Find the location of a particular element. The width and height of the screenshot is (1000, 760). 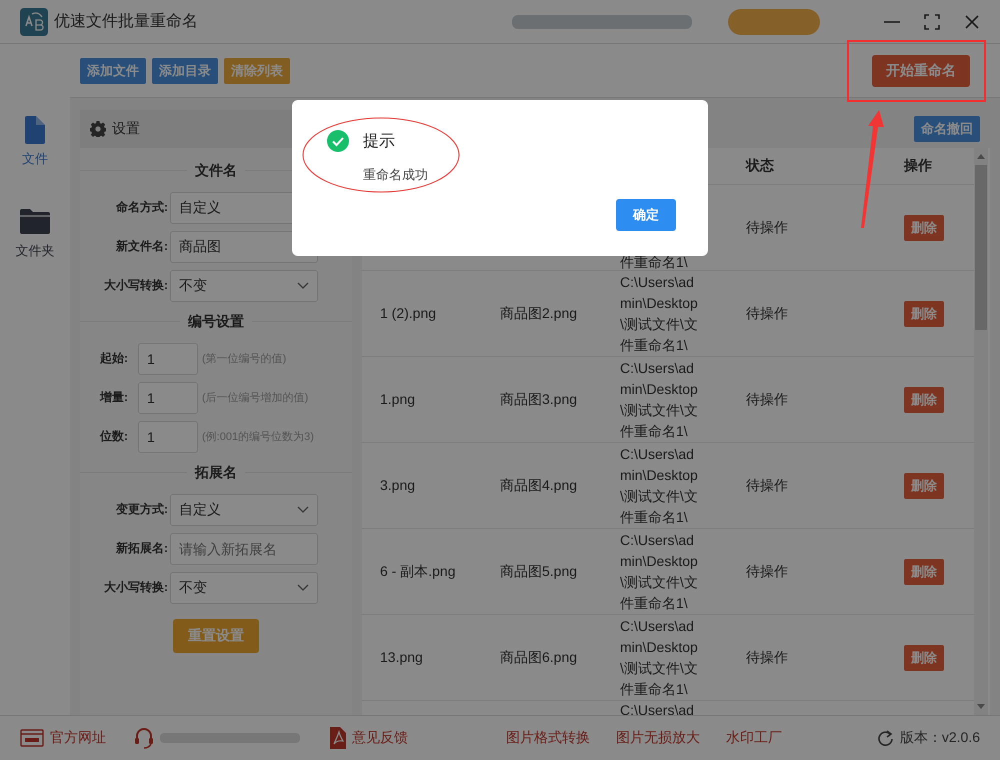

folder-icon is located at coordinates (35, 222).